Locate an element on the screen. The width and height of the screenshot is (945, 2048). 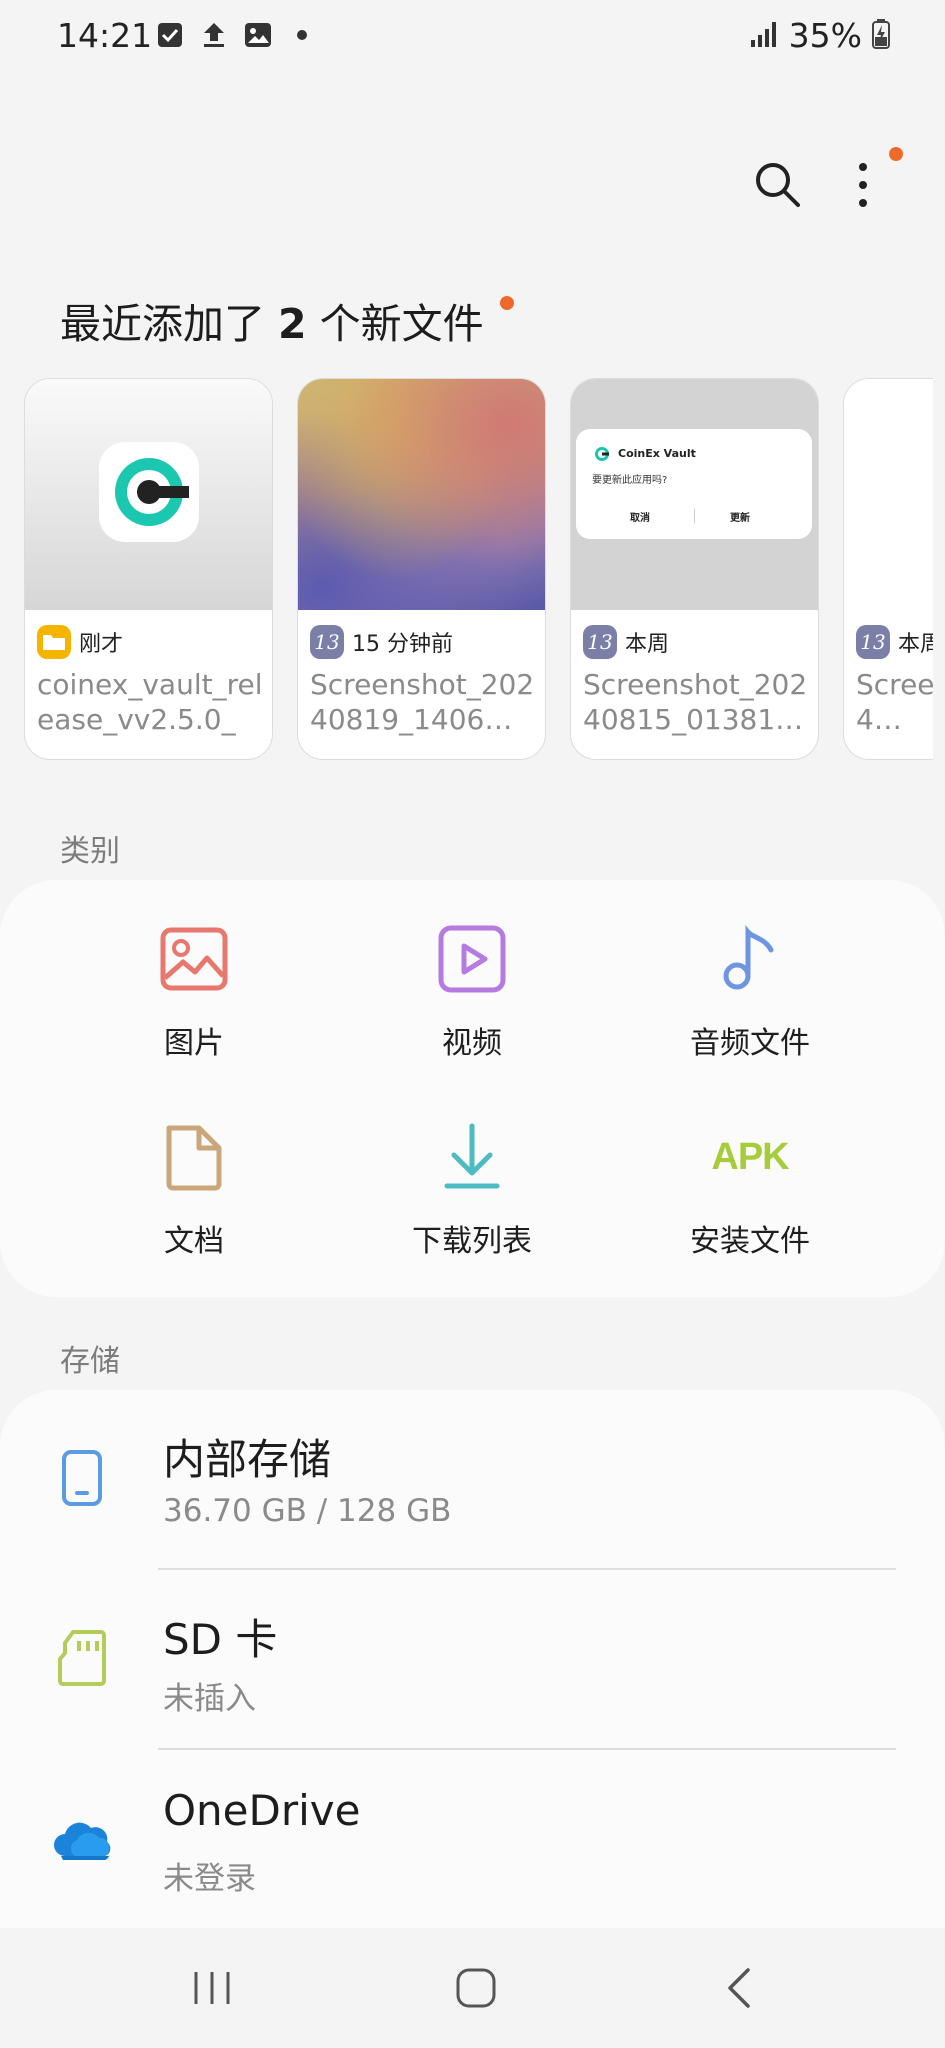
battery-percent: 35% is located at coordinates (825, 35).